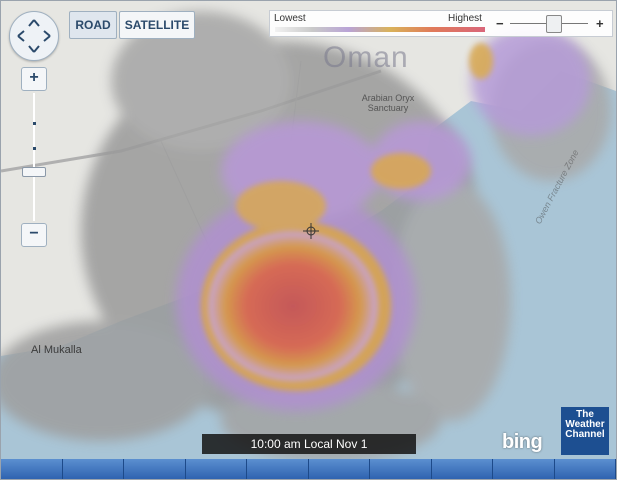 The width and height of the screenshot is (617, 480). Describe the element at coordinates (34, 235) in the screenshot. I see `zoom-out-button: −` at that location.